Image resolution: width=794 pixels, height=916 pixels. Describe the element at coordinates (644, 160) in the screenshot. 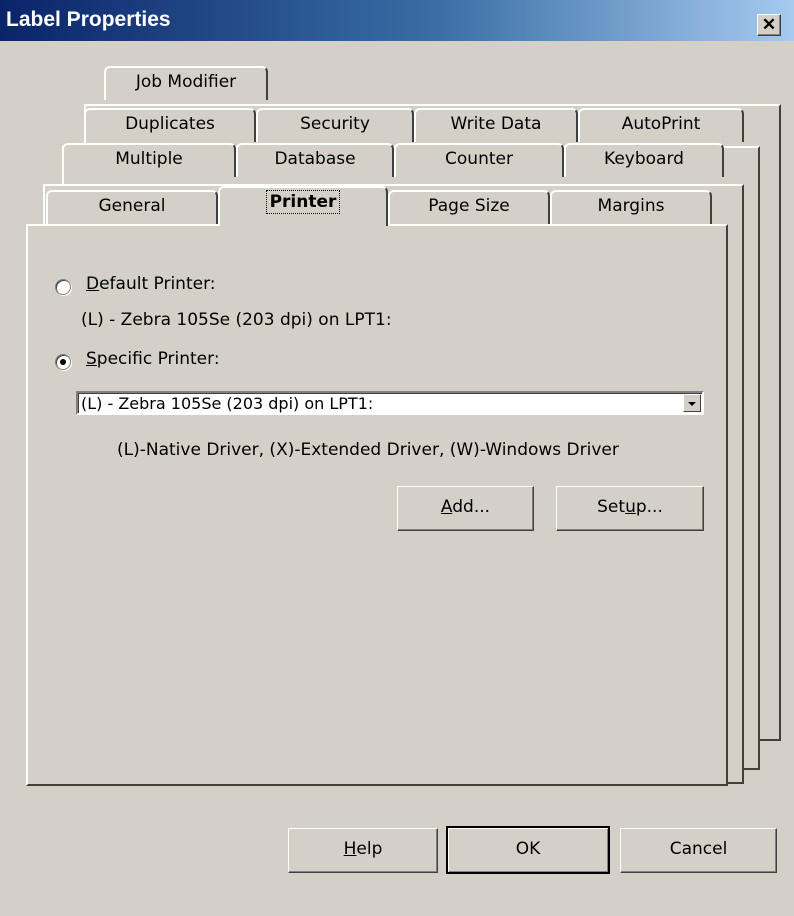

I see `tab-keyboard: Keyboard` at that location.